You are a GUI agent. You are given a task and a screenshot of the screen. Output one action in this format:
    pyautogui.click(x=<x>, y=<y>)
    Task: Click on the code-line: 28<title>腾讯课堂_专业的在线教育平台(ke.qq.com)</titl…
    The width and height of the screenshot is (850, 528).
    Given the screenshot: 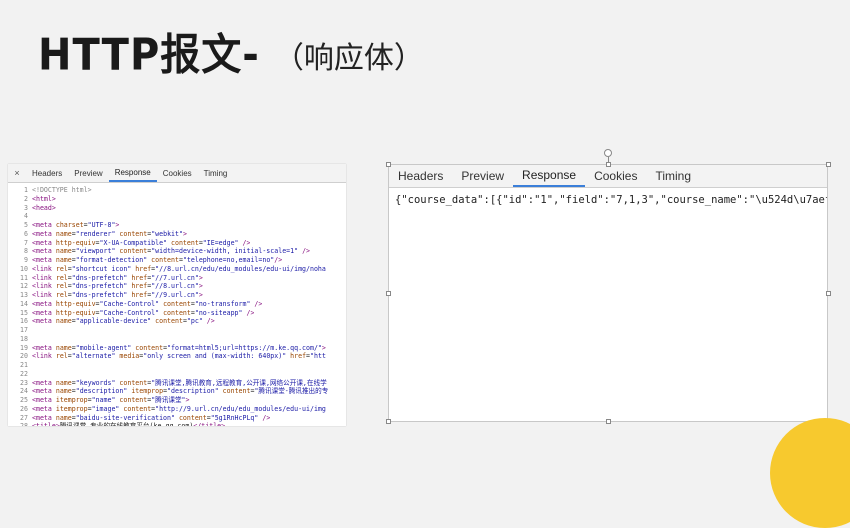 What is the action you would take?
    pyautogui.click(x=177, y=424)
    